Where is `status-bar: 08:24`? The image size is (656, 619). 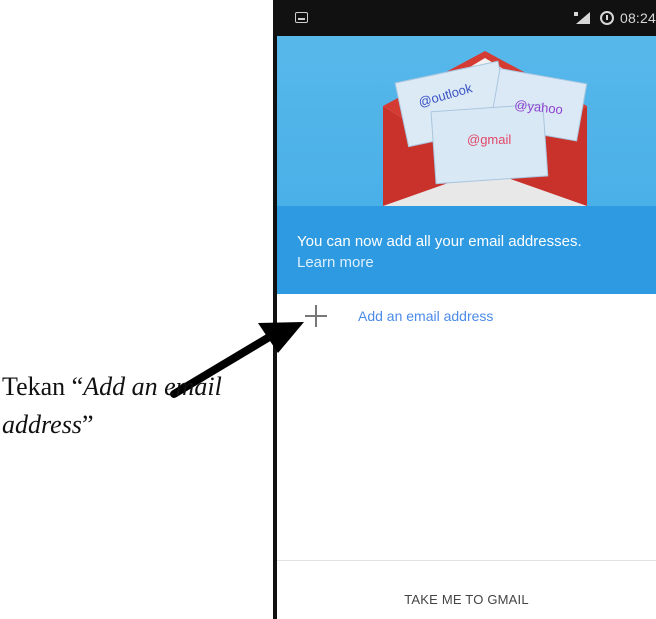 status-bar: 08:24 is located at coordinates (466, 18).